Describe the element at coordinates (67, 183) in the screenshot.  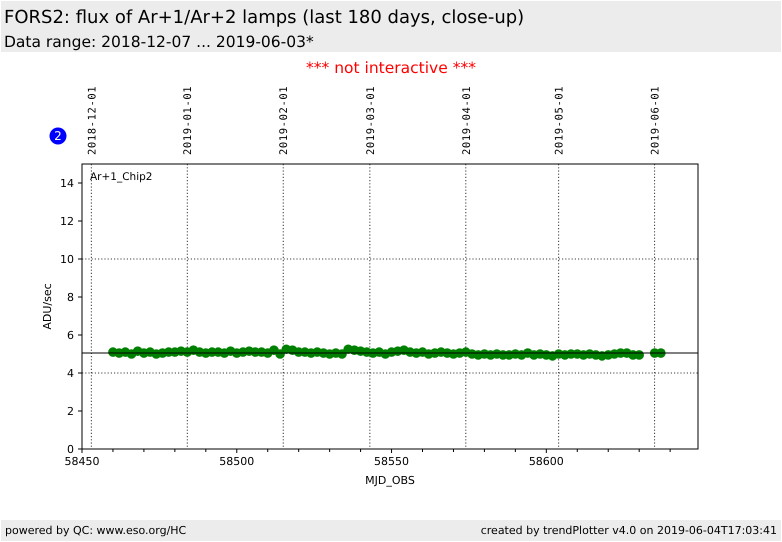
I see `axis-tick-label: 14` at that location.